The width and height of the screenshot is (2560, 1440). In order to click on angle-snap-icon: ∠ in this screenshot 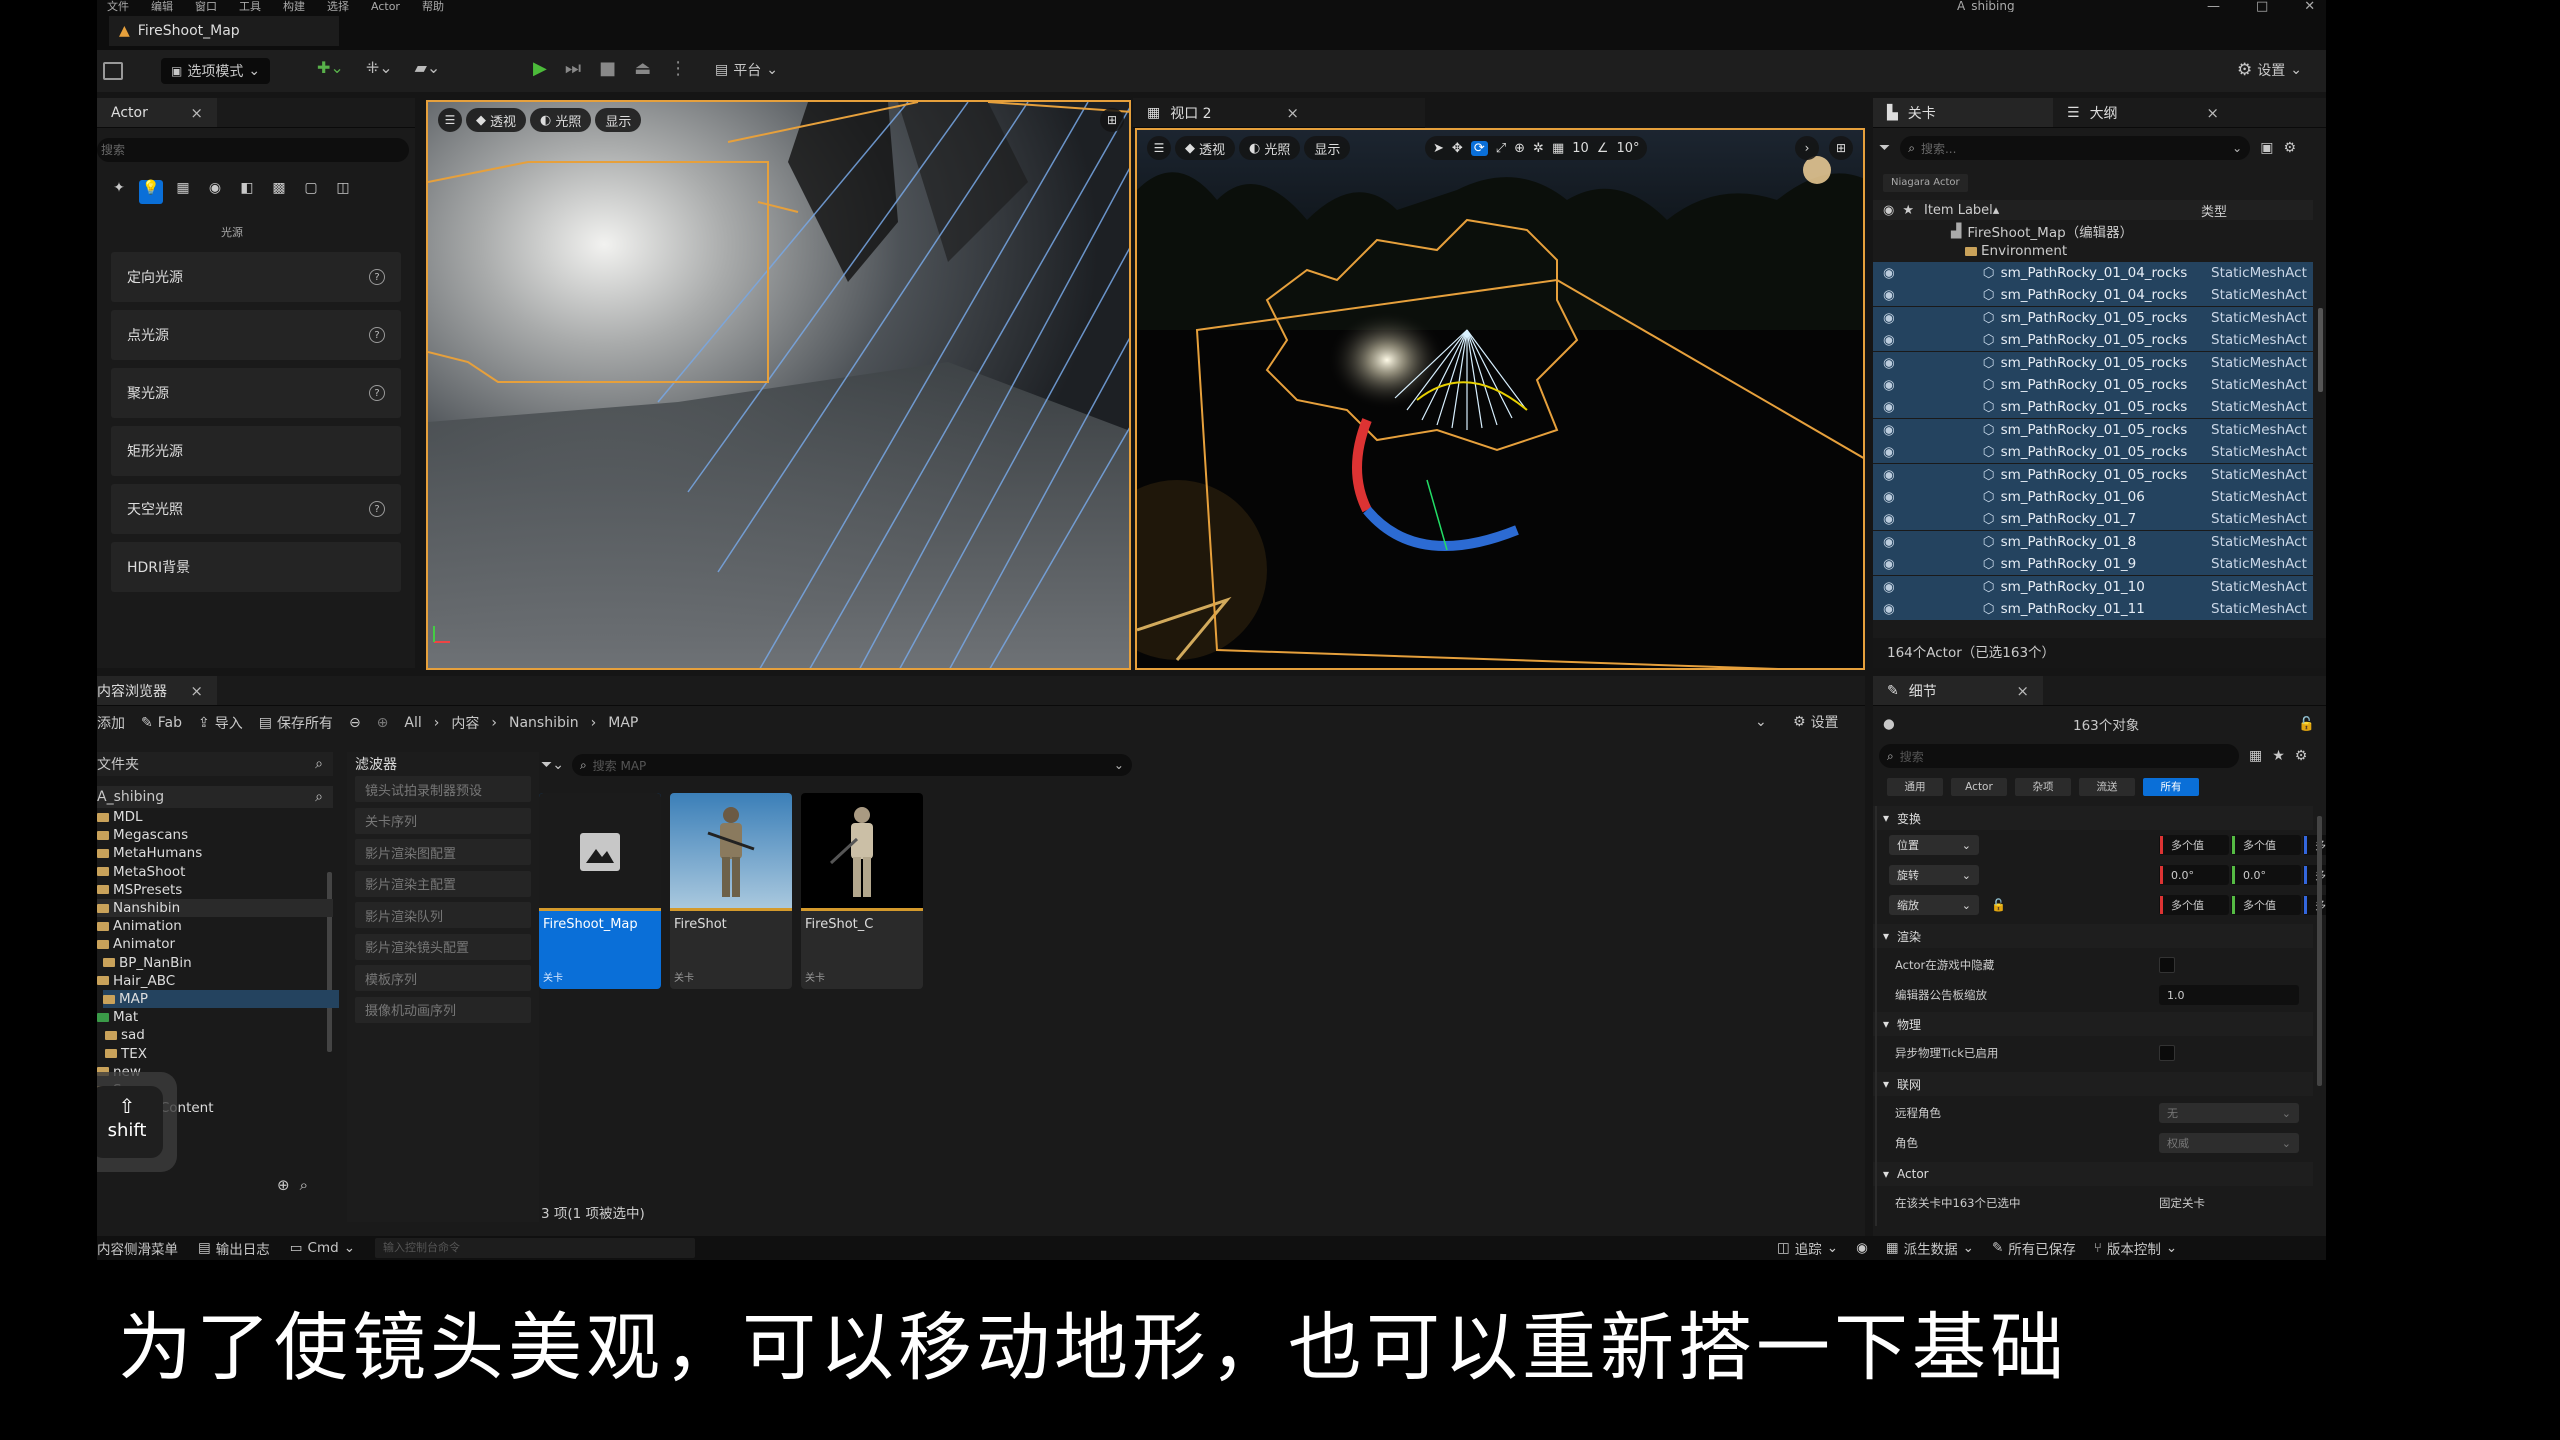, I will do `click(1603, 148)`.